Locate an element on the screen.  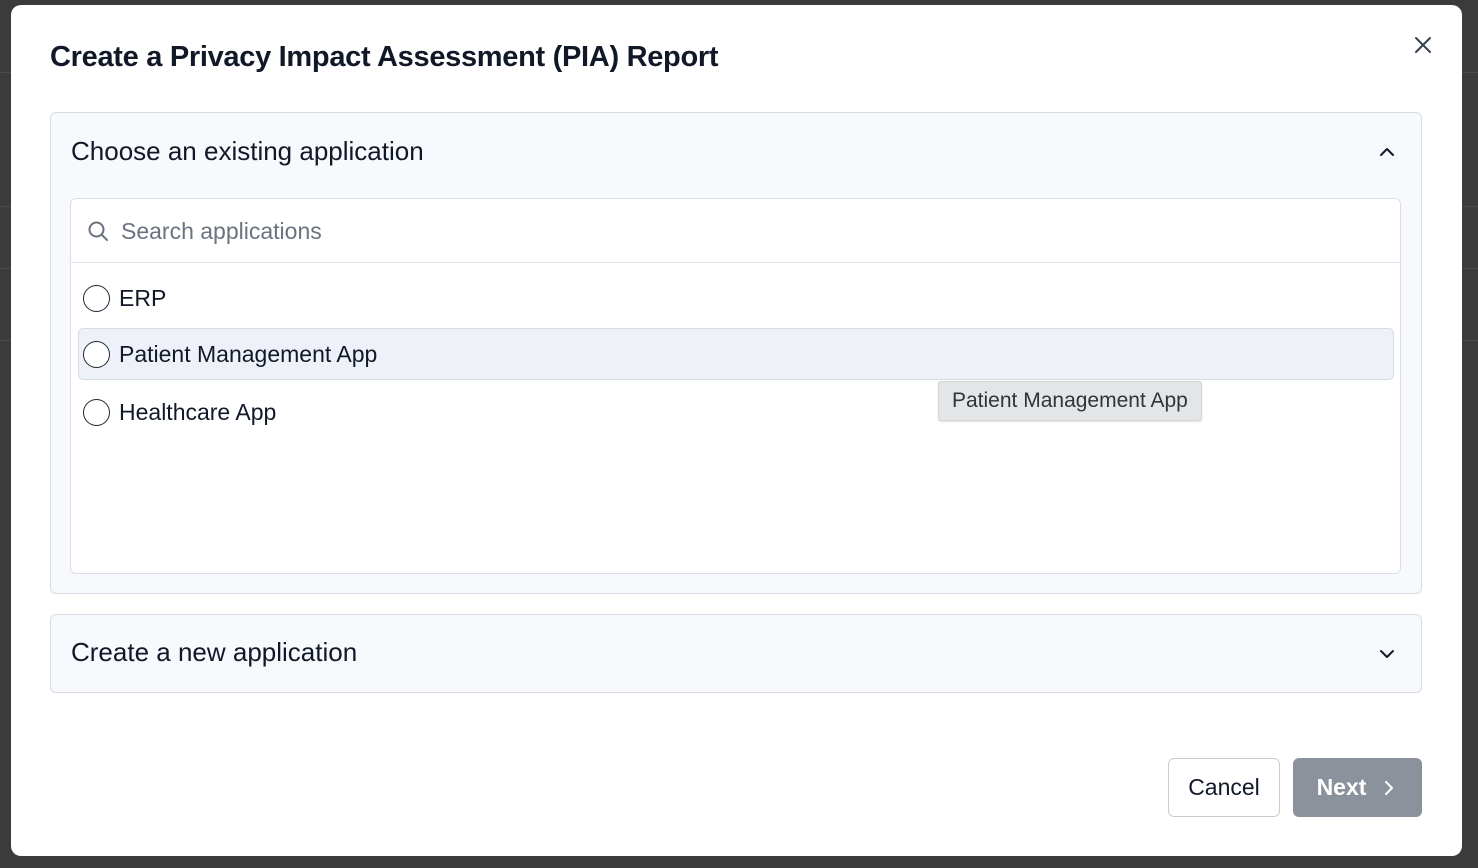
close-button is located at coordinates (1423, 45).